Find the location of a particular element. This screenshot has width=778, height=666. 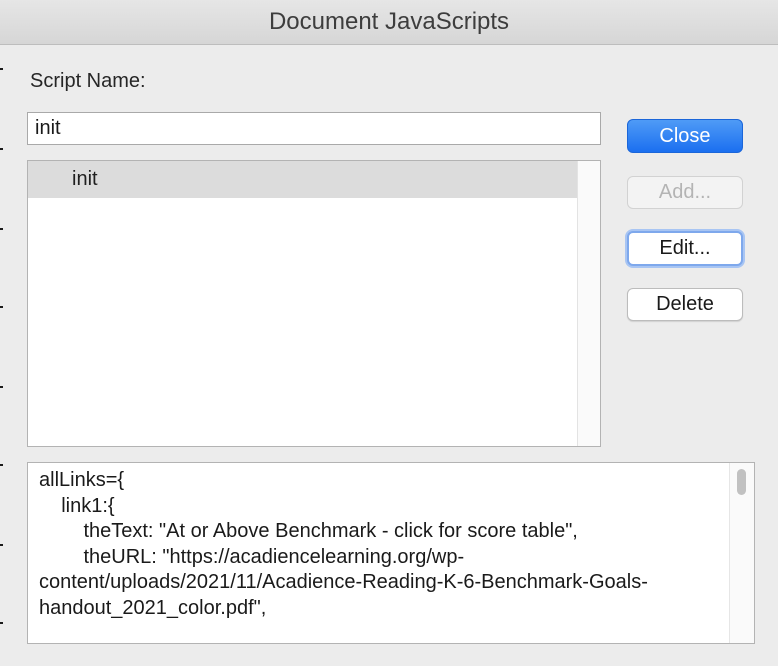

list-item-label: init is located at coordinates (85, 179).